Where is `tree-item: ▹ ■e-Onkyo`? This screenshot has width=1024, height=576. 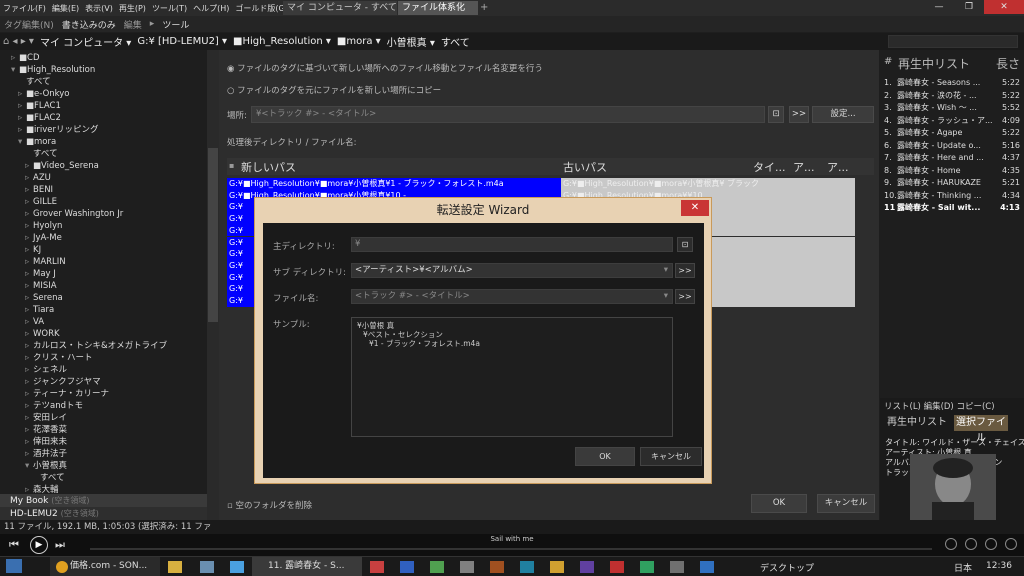
tree-item: ▹ ■e-Onkyo is located at coordinates (103, 94).